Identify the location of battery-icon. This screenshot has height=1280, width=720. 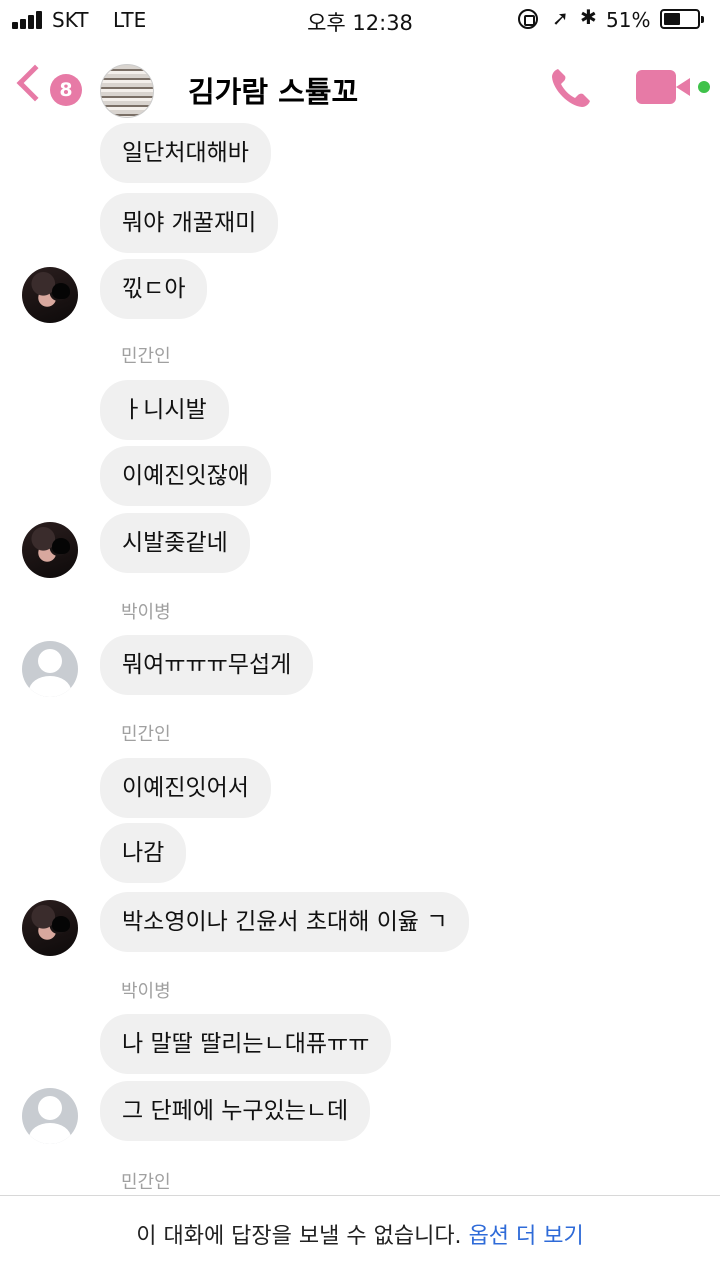
(682, 19).